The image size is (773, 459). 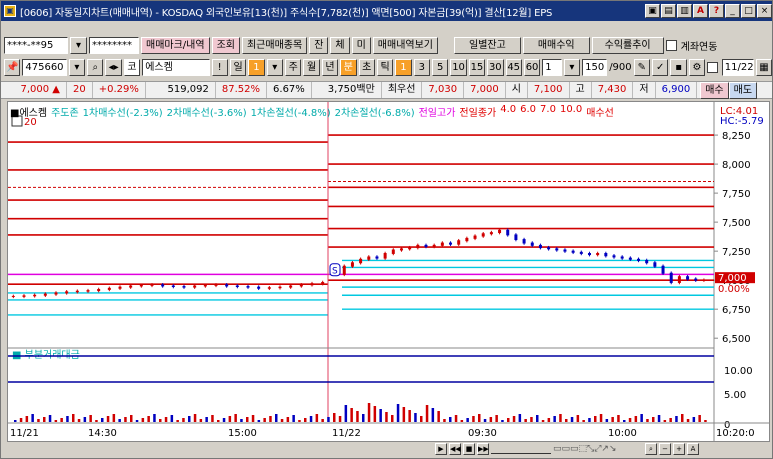 I want to click on interval-15: 15, so click(x=477, y=67).